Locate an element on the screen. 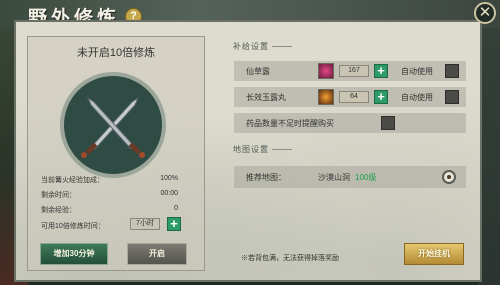  item-name: 仙草露 is located at coordinates (258, 71).